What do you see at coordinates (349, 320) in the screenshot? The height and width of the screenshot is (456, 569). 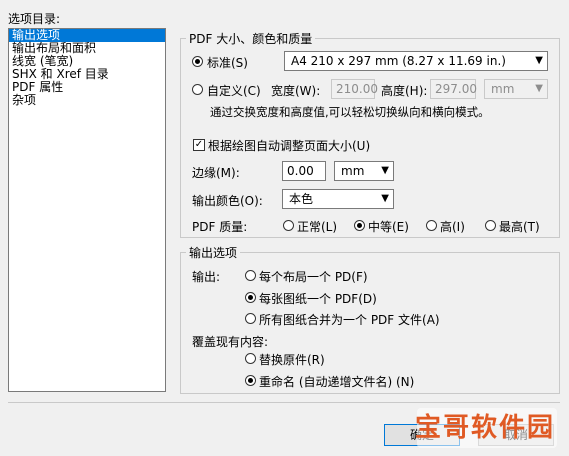 I see `output-merge-label: 所有图纸合并为一个 PDF 文件(A)` at bounding box center [349, 320].